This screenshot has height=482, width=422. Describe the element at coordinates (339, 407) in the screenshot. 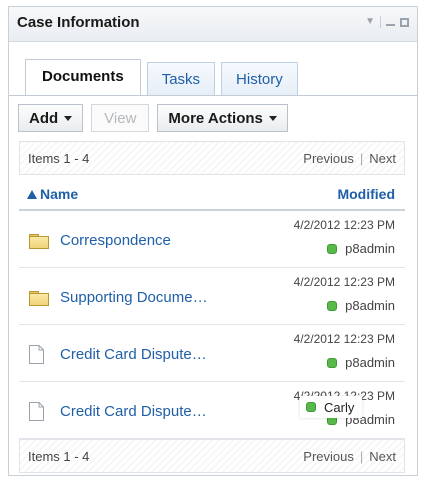

I see `hover-card-user: Carly` at that location.